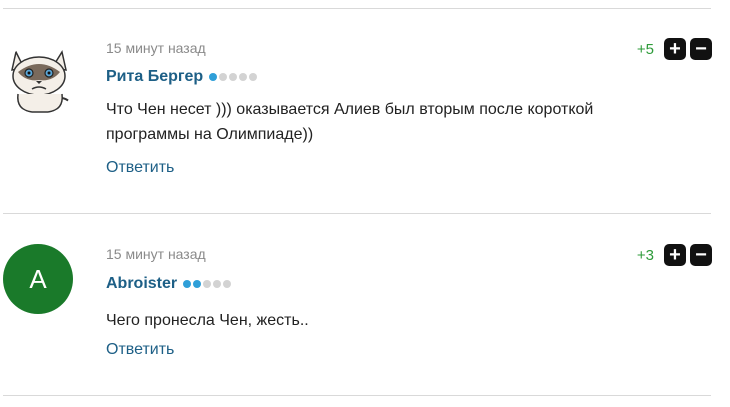  I want to click on avatar-letter: A, so click(38, 278).